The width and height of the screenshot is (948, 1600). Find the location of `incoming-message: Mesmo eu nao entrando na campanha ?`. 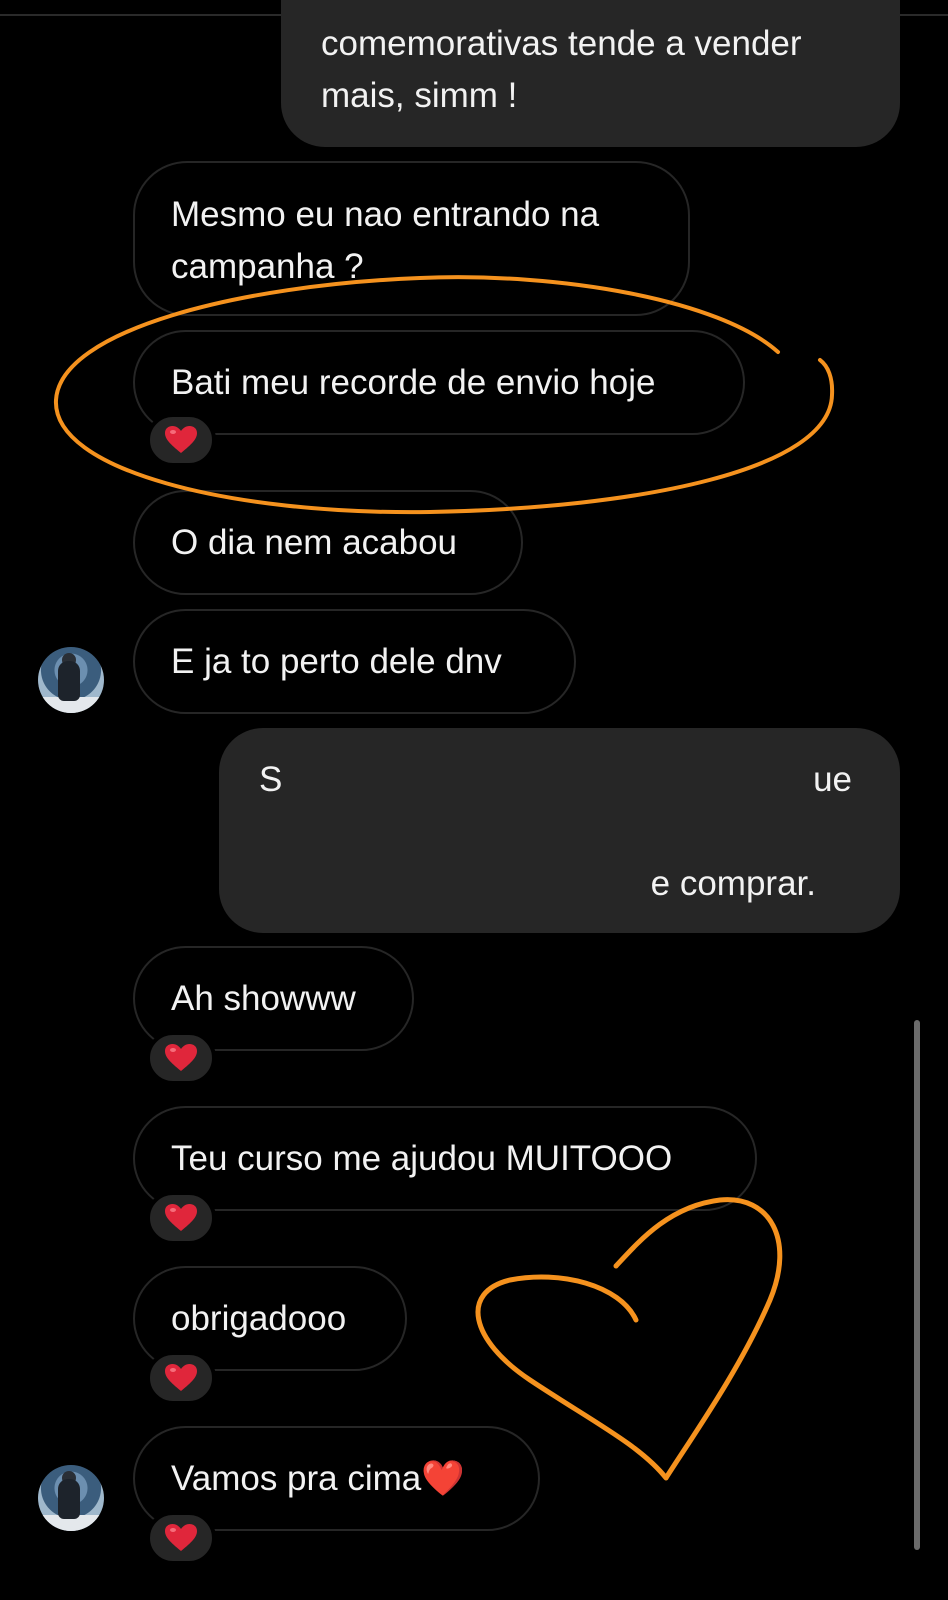

incoming-message: Mesmo eu nao entrando na campanha ? is located at coordinates (411, 238).